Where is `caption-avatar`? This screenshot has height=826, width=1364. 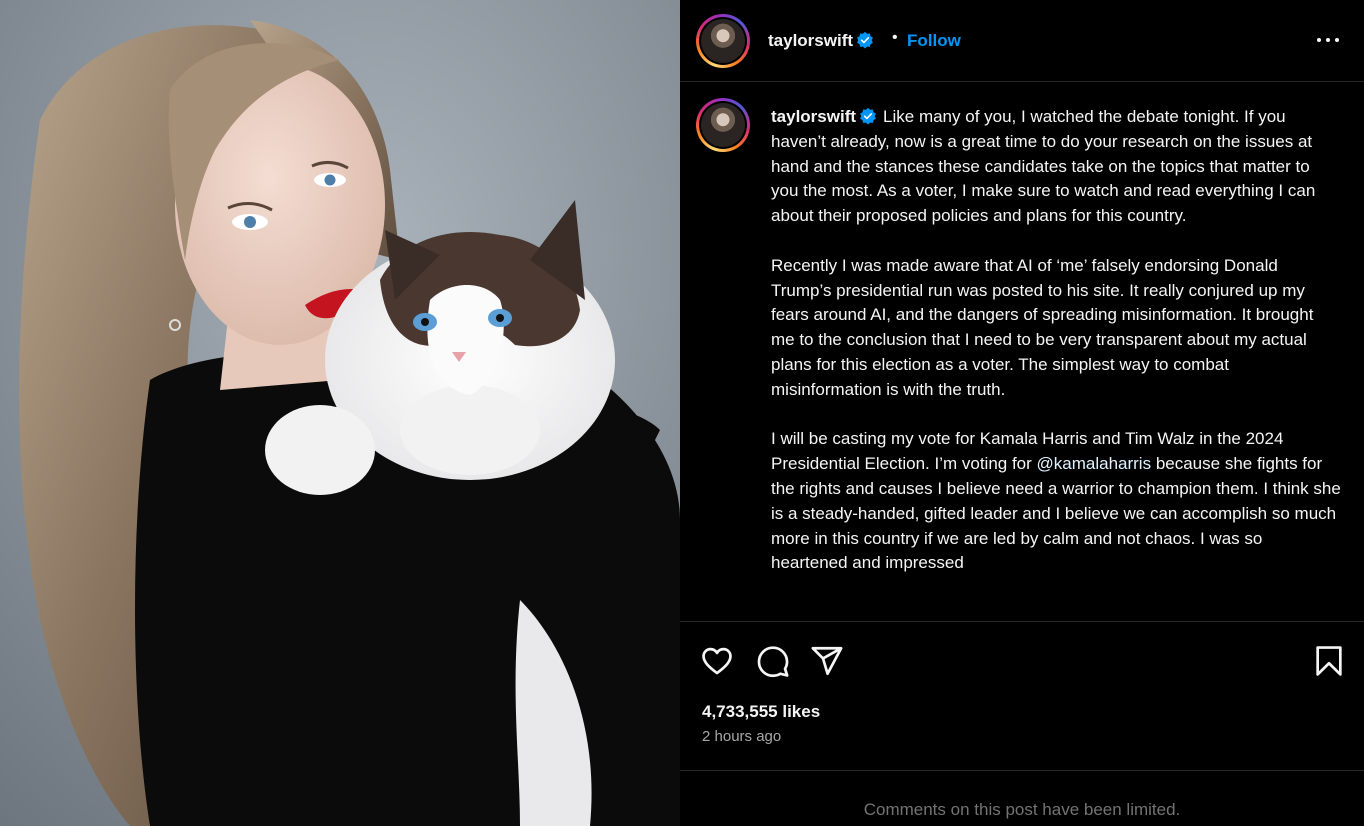
caption-avatar is located at coordinates (723, 125).